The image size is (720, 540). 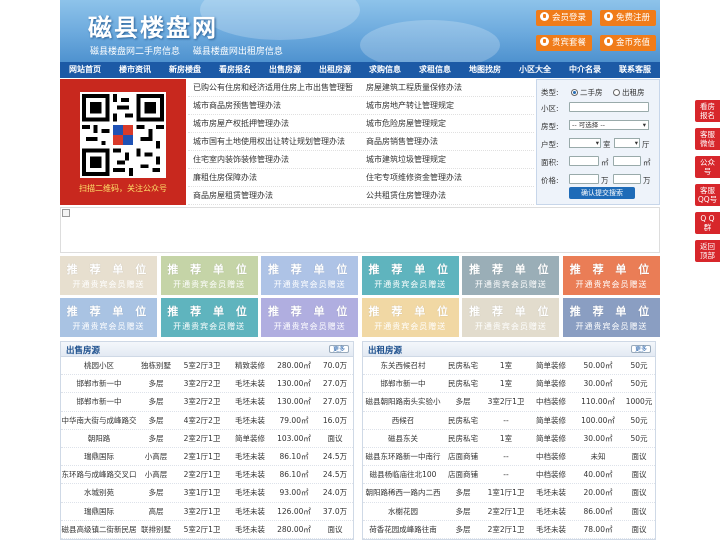 What do you see at coordinates (403, 456) in the screenshot?
I see `table-cell: 磁县东环路新一中南行` at bounding box center [403, 456].